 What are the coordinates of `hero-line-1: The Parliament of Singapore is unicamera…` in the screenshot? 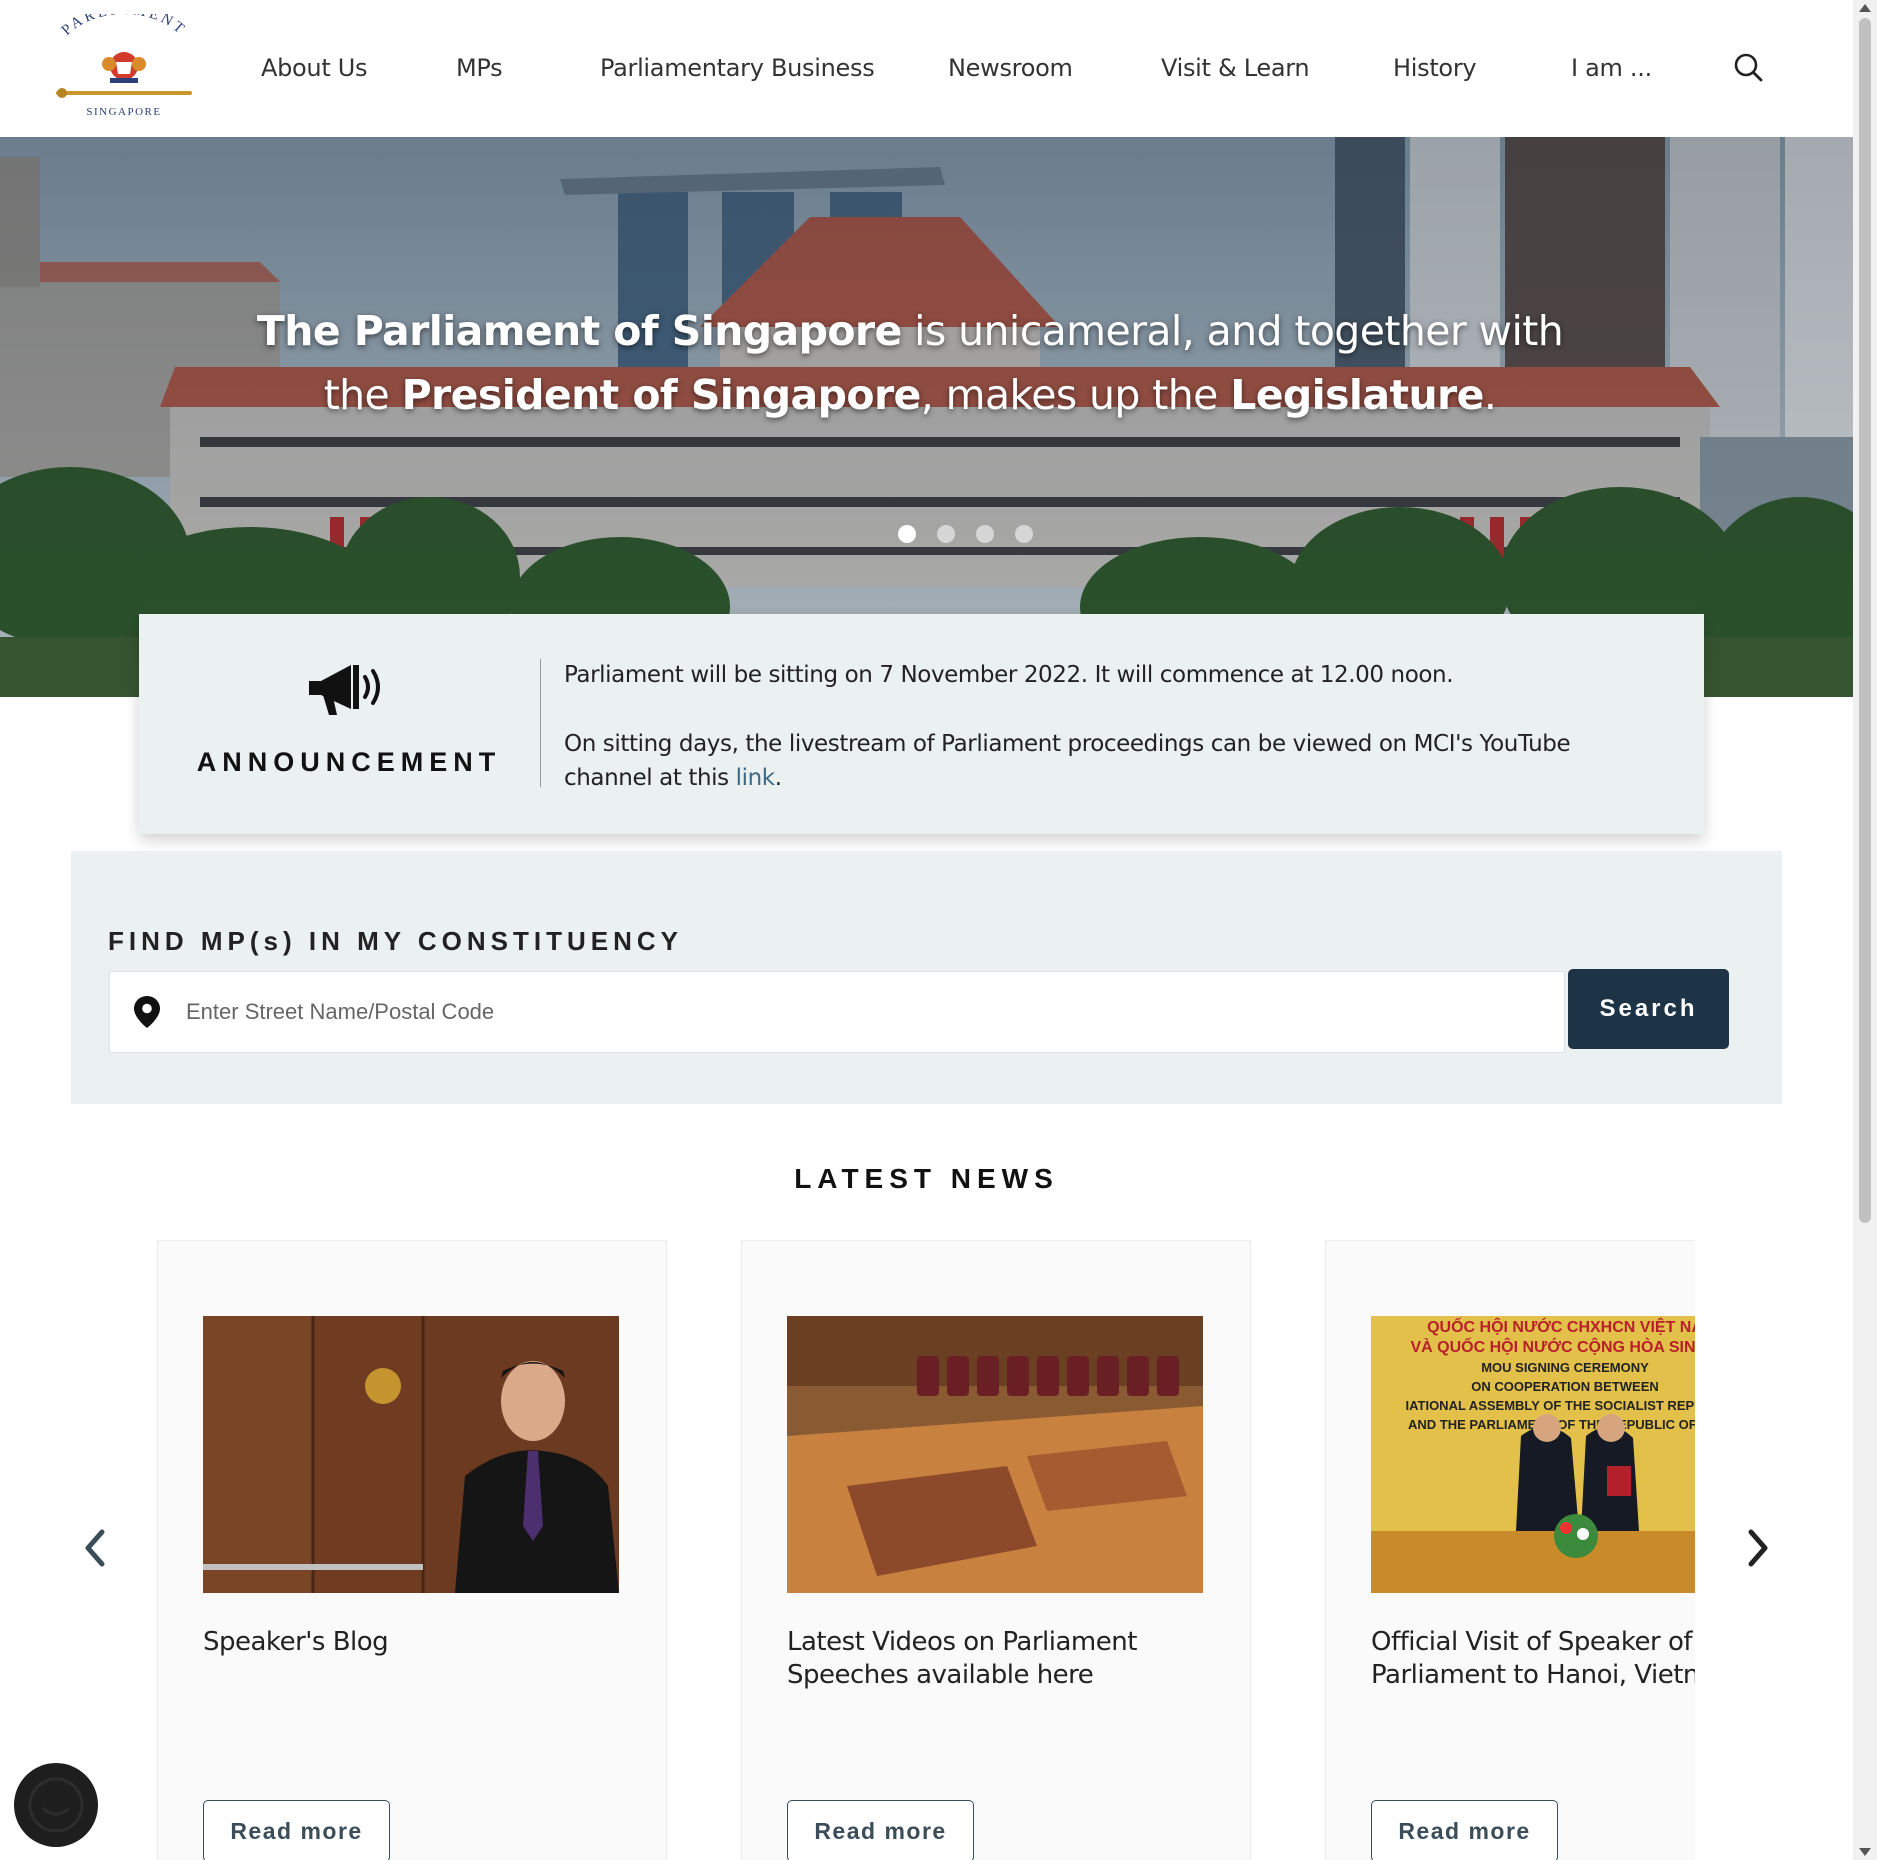 It's located at (910, 331).